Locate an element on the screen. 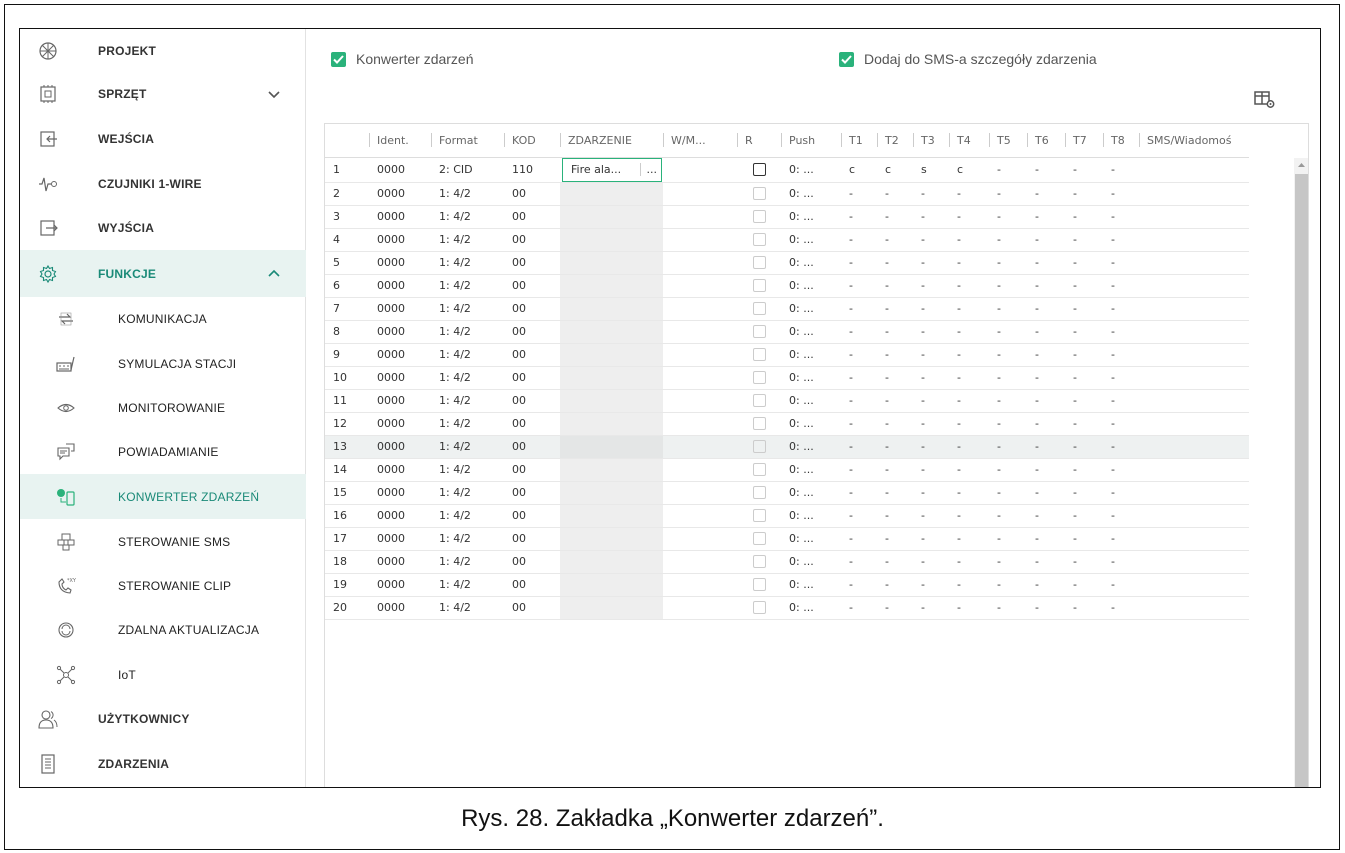 The width and height of the screenshot is (1345, 853). row-number: 17 is located at coordinates (347, 539).